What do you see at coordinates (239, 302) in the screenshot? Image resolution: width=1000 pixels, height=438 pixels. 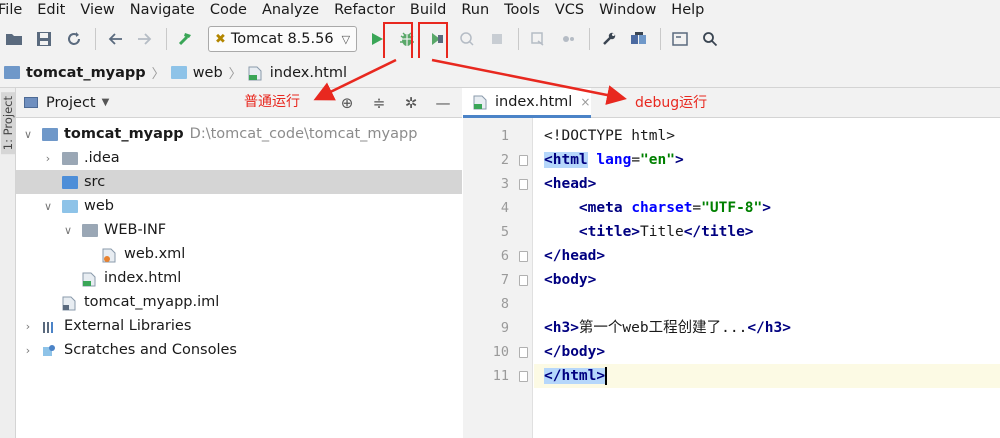 I see `tree-item-iml: tomcat_myapp.iml` at bounding box center [239, 302].